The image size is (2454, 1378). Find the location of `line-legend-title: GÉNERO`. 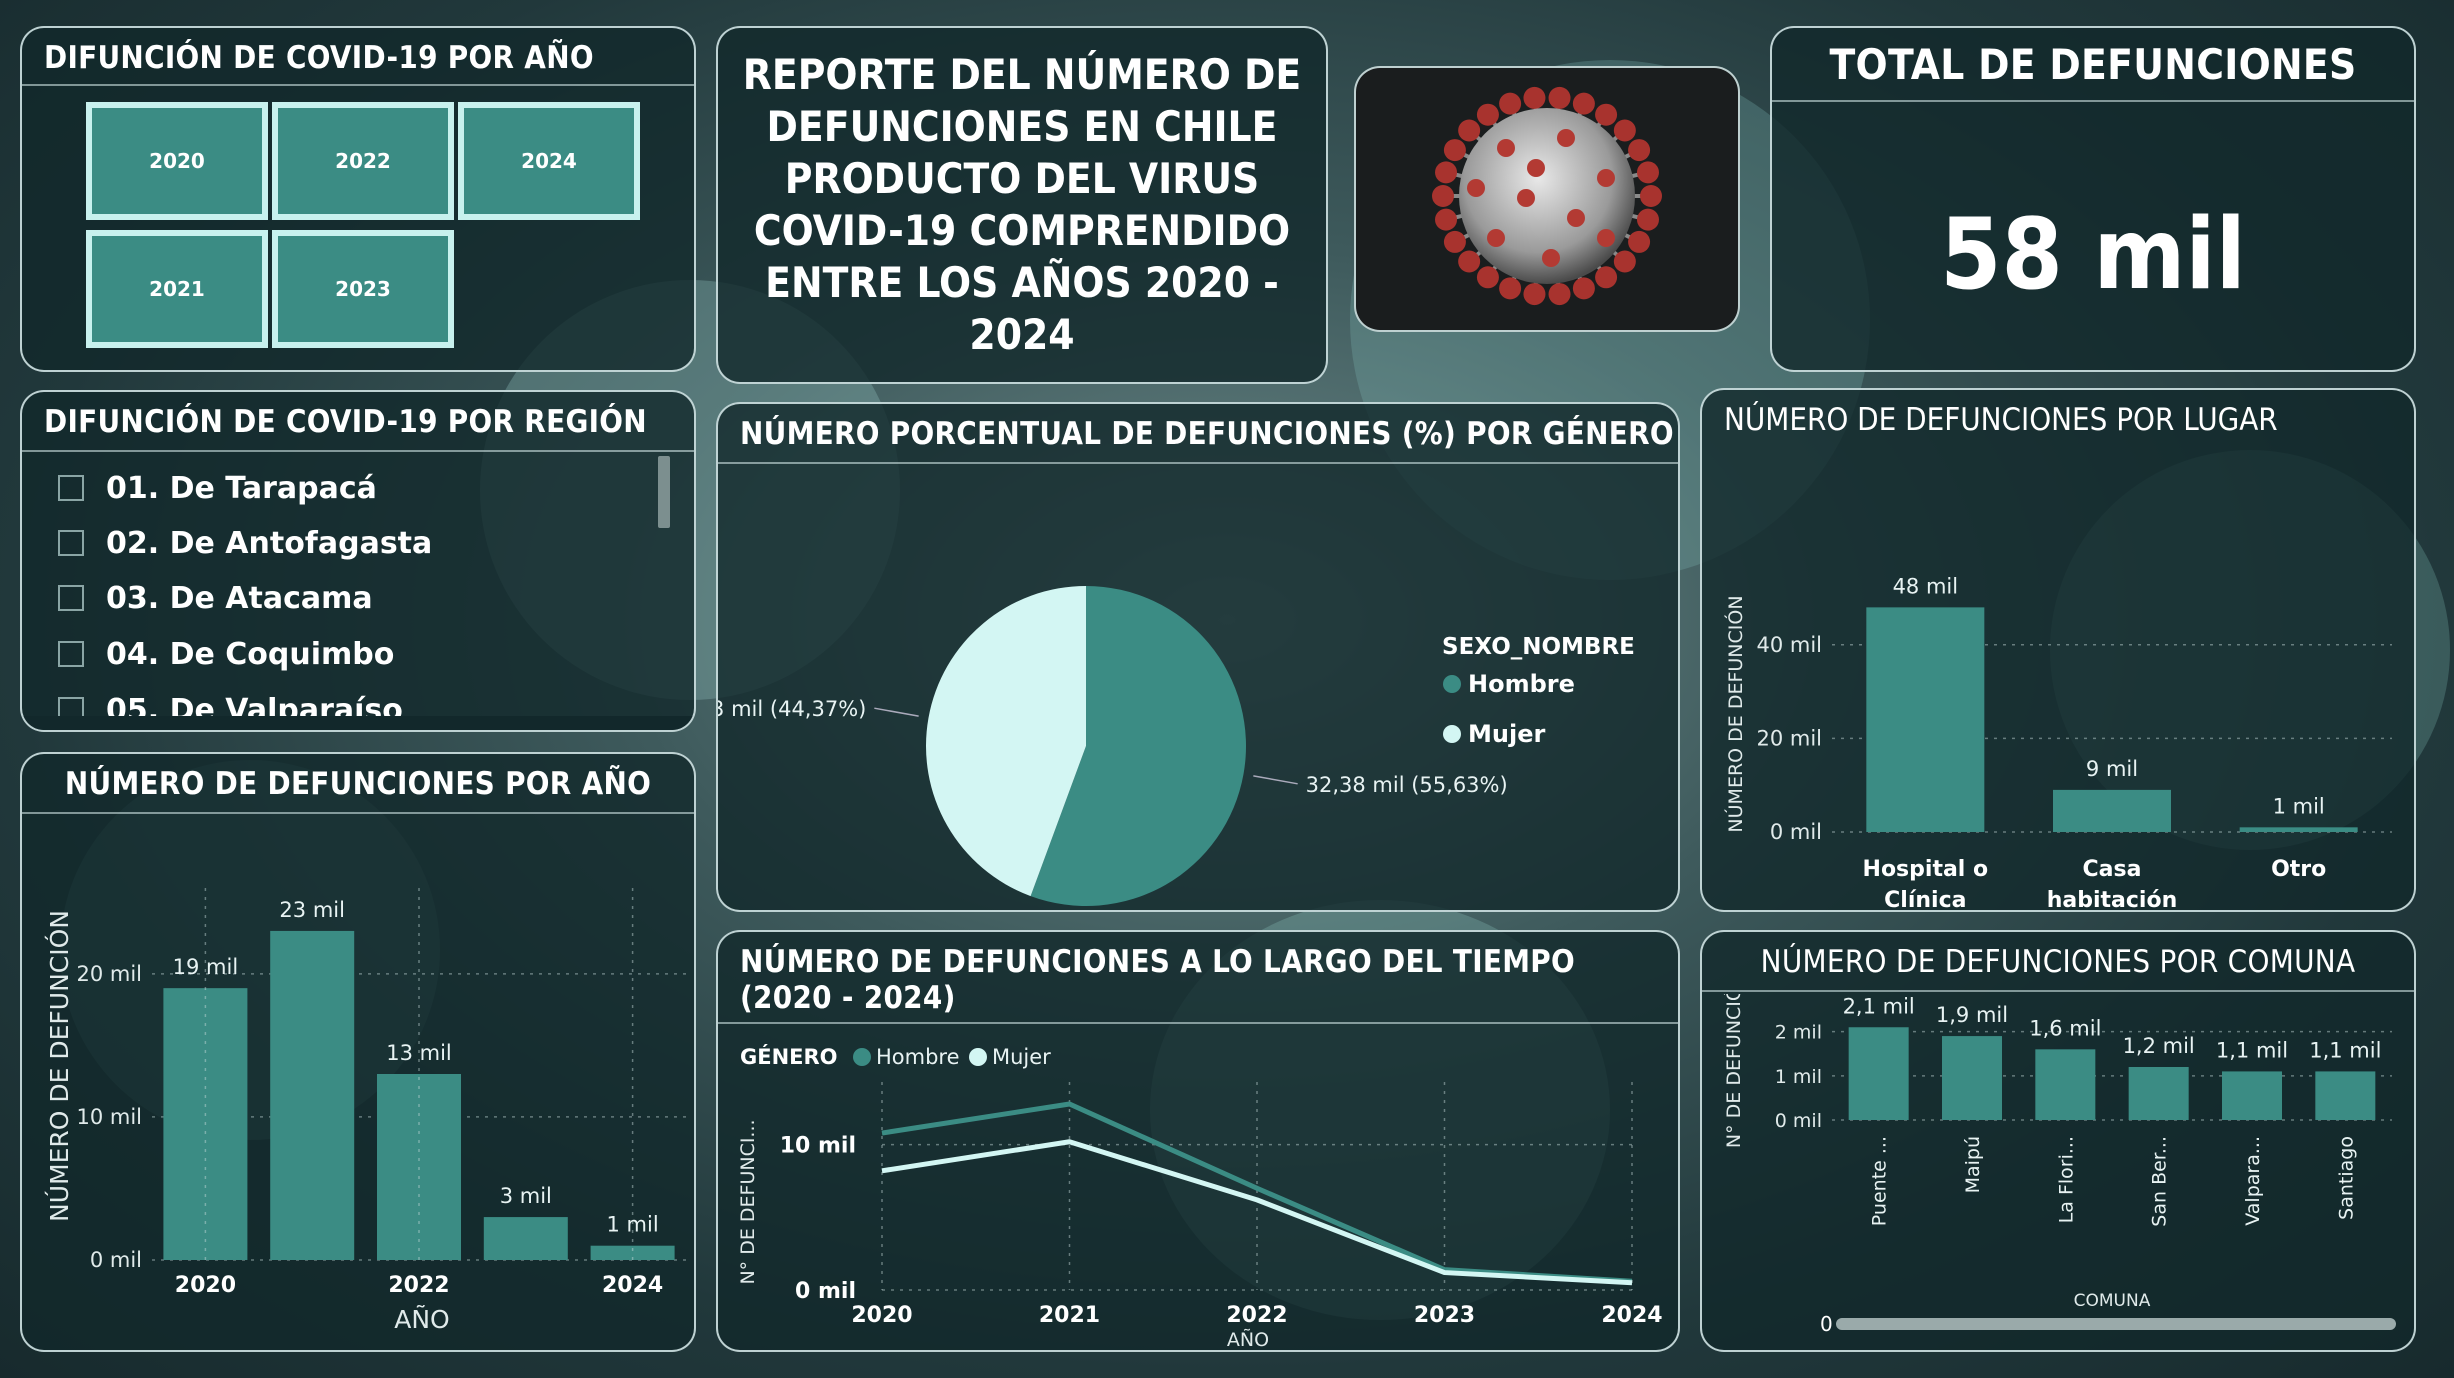

line-legend-title: GÉNERO is located at coordinates (789, 1056).